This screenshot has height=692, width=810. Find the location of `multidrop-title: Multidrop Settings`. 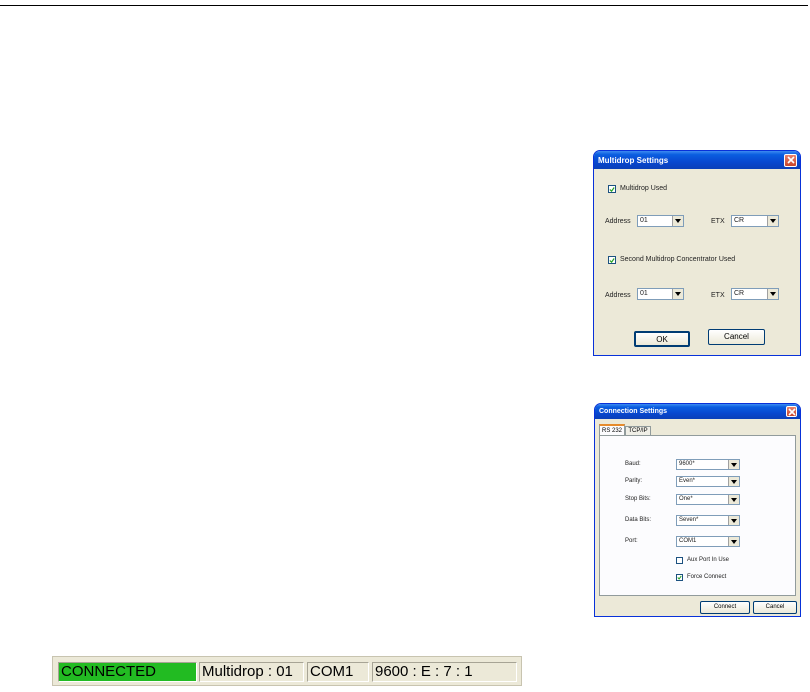

multidrop-title: Multidrop Settings is located at coordinates (633, 160).